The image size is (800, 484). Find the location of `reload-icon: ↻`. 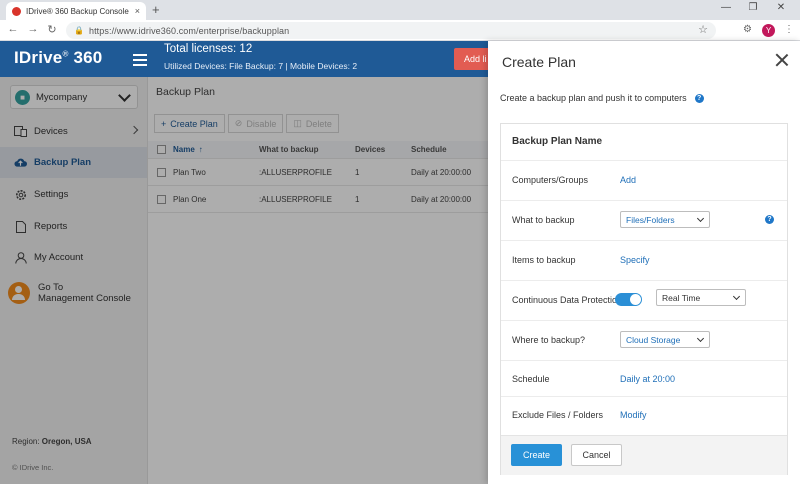

reload-icon: ↻ is located at coordinates (52, 29).